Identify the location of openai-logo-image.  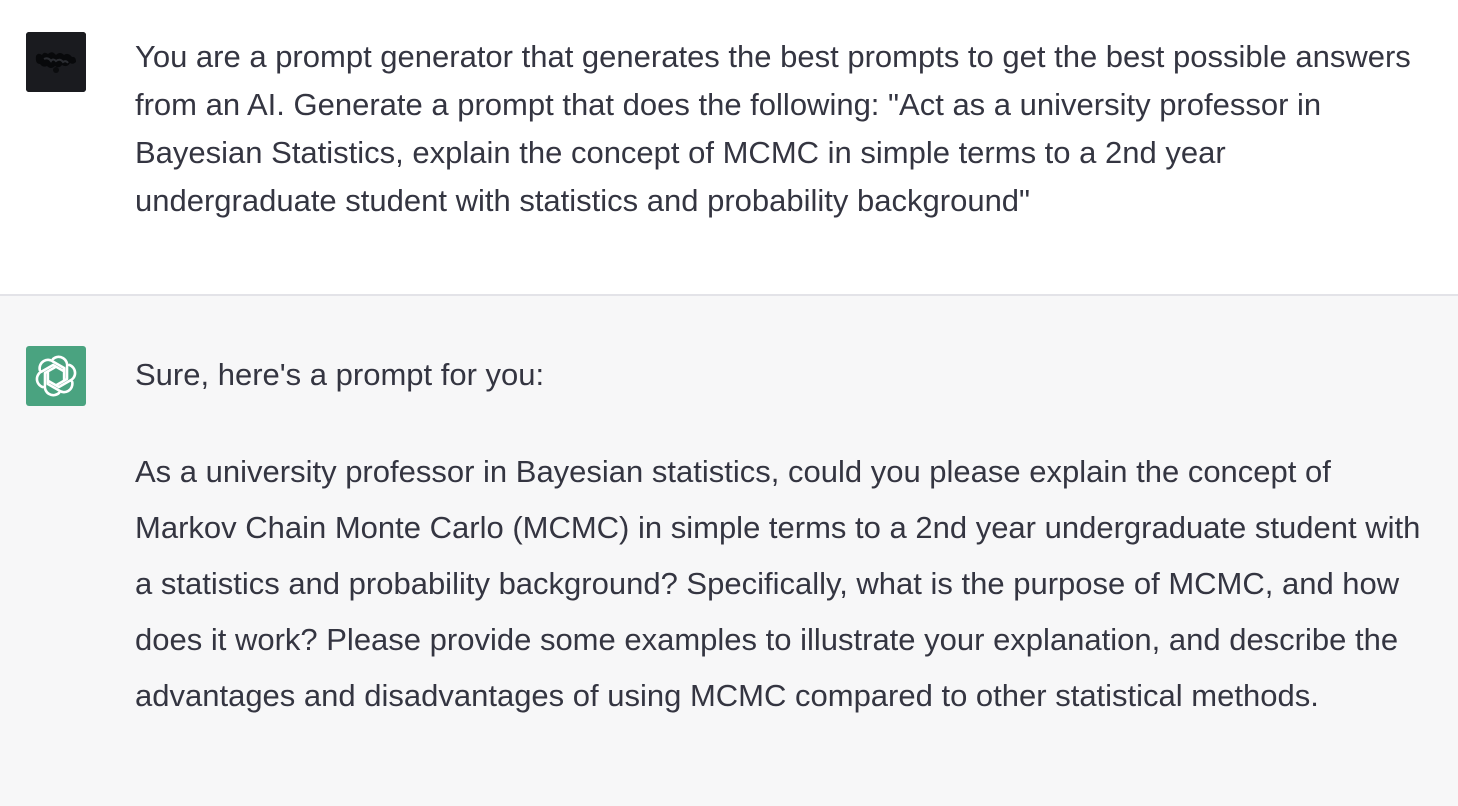
(56, 376).